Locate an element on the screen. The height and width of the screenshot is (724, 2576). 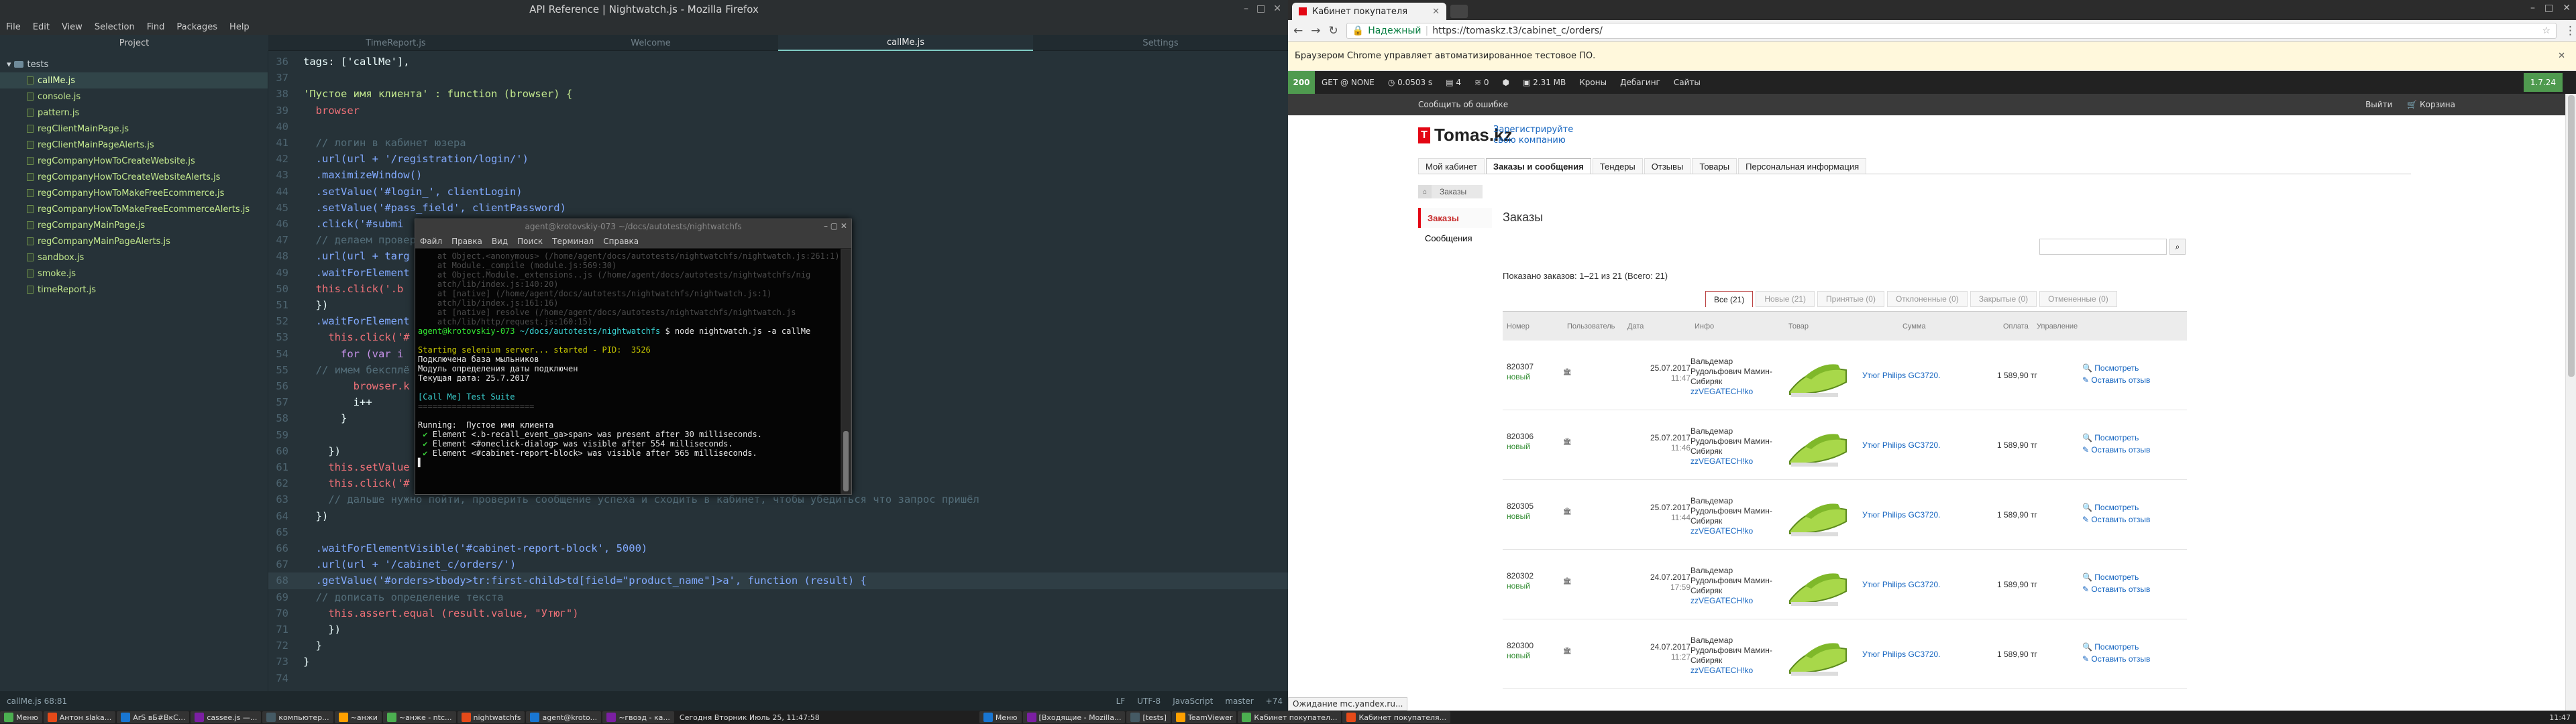
line-ending: LF is located at coordinates (1121, 701).